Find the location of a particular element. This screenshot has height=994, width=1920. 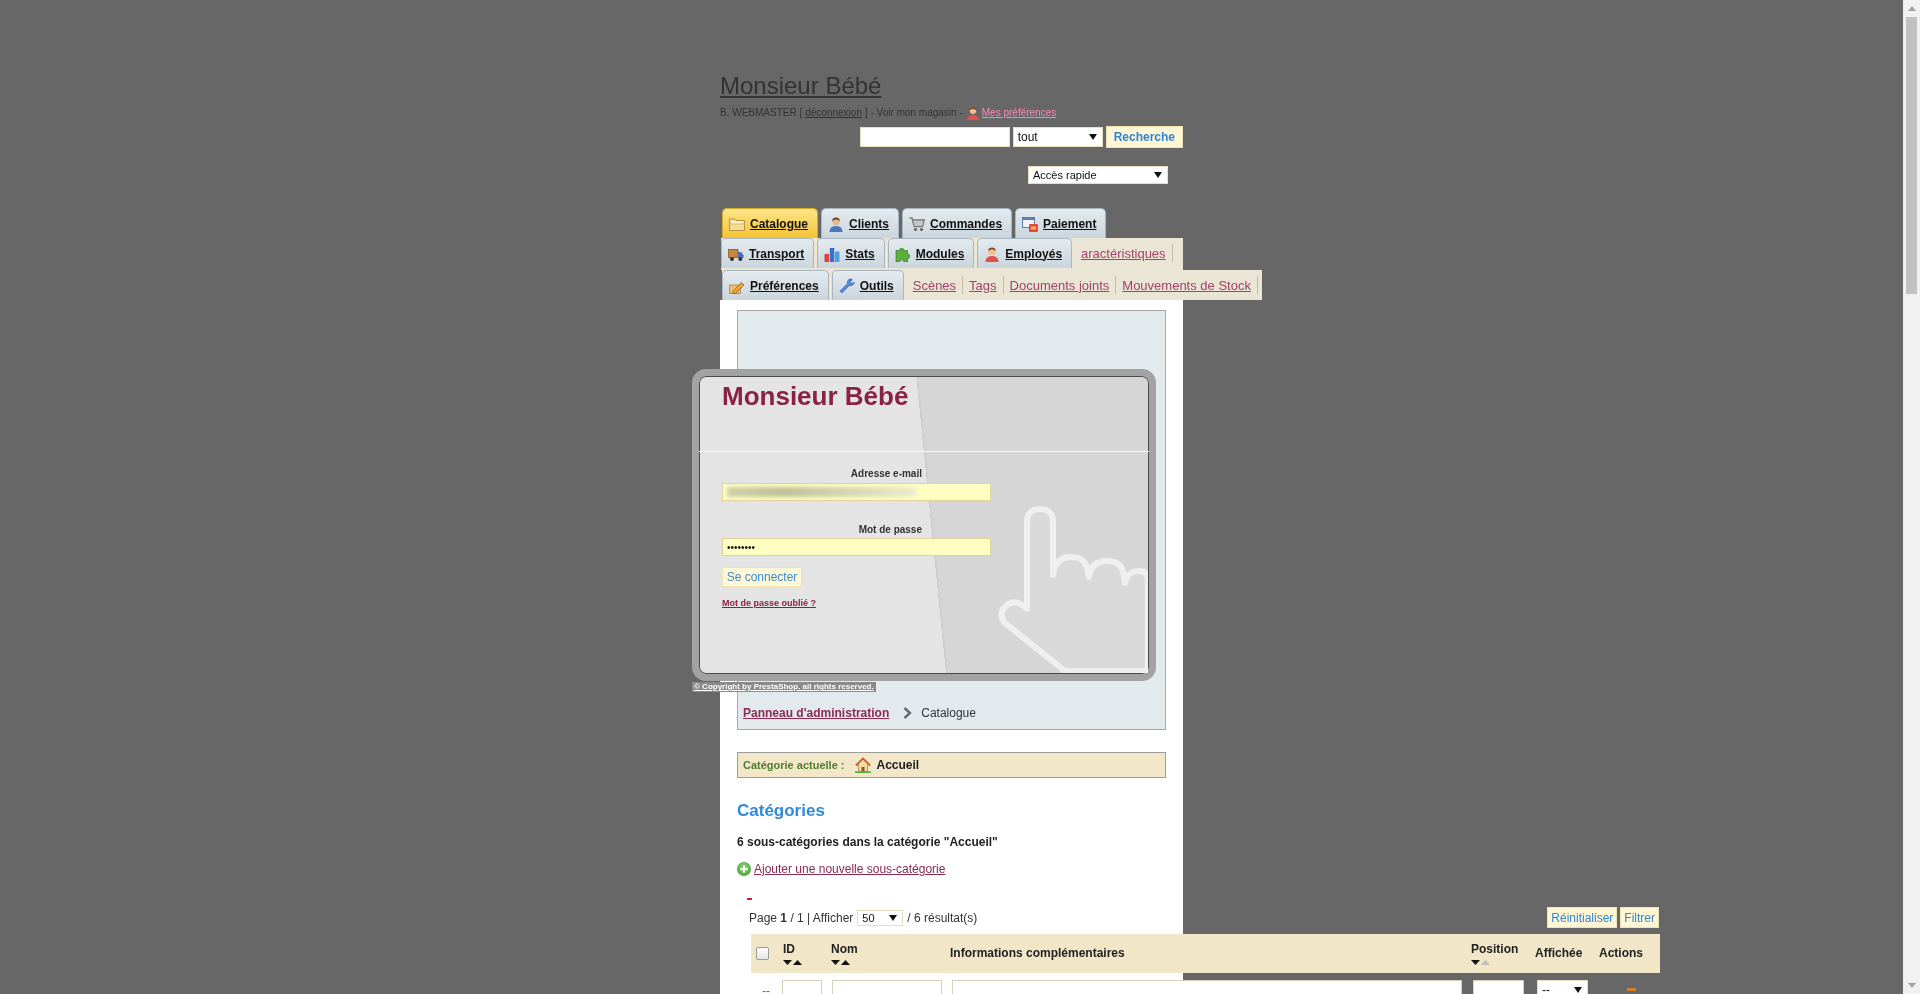

tab: Stats is located at coordinates (851, 253).